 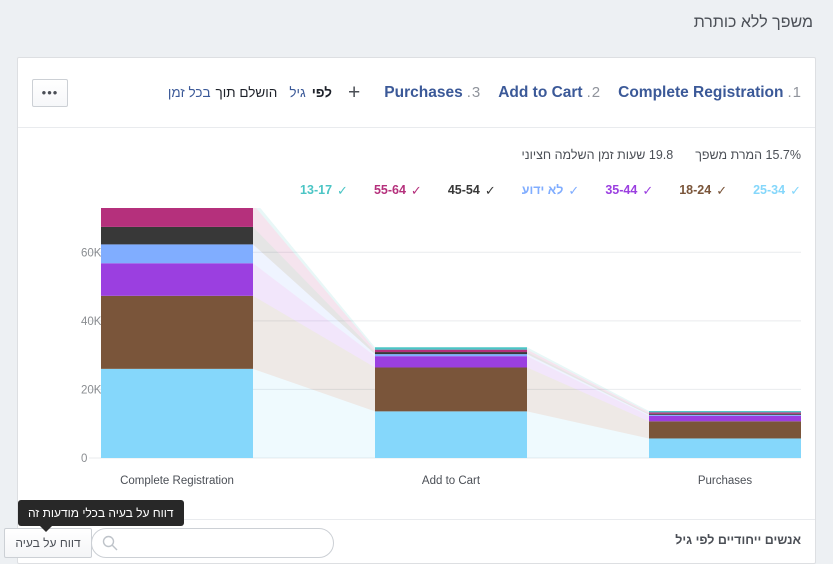 What do you see at coordinates (725, 481) in the screenshot?
I see `x-axis-category-label: Purchases` at bounding box center [725, 481].